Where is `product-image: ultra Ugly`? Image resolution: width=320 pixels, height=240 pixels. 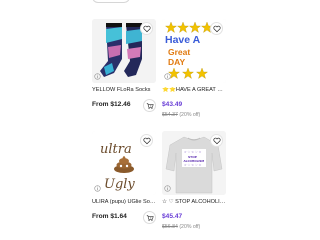
product-image: ultra Ugly is located at coordinates (124, 163).